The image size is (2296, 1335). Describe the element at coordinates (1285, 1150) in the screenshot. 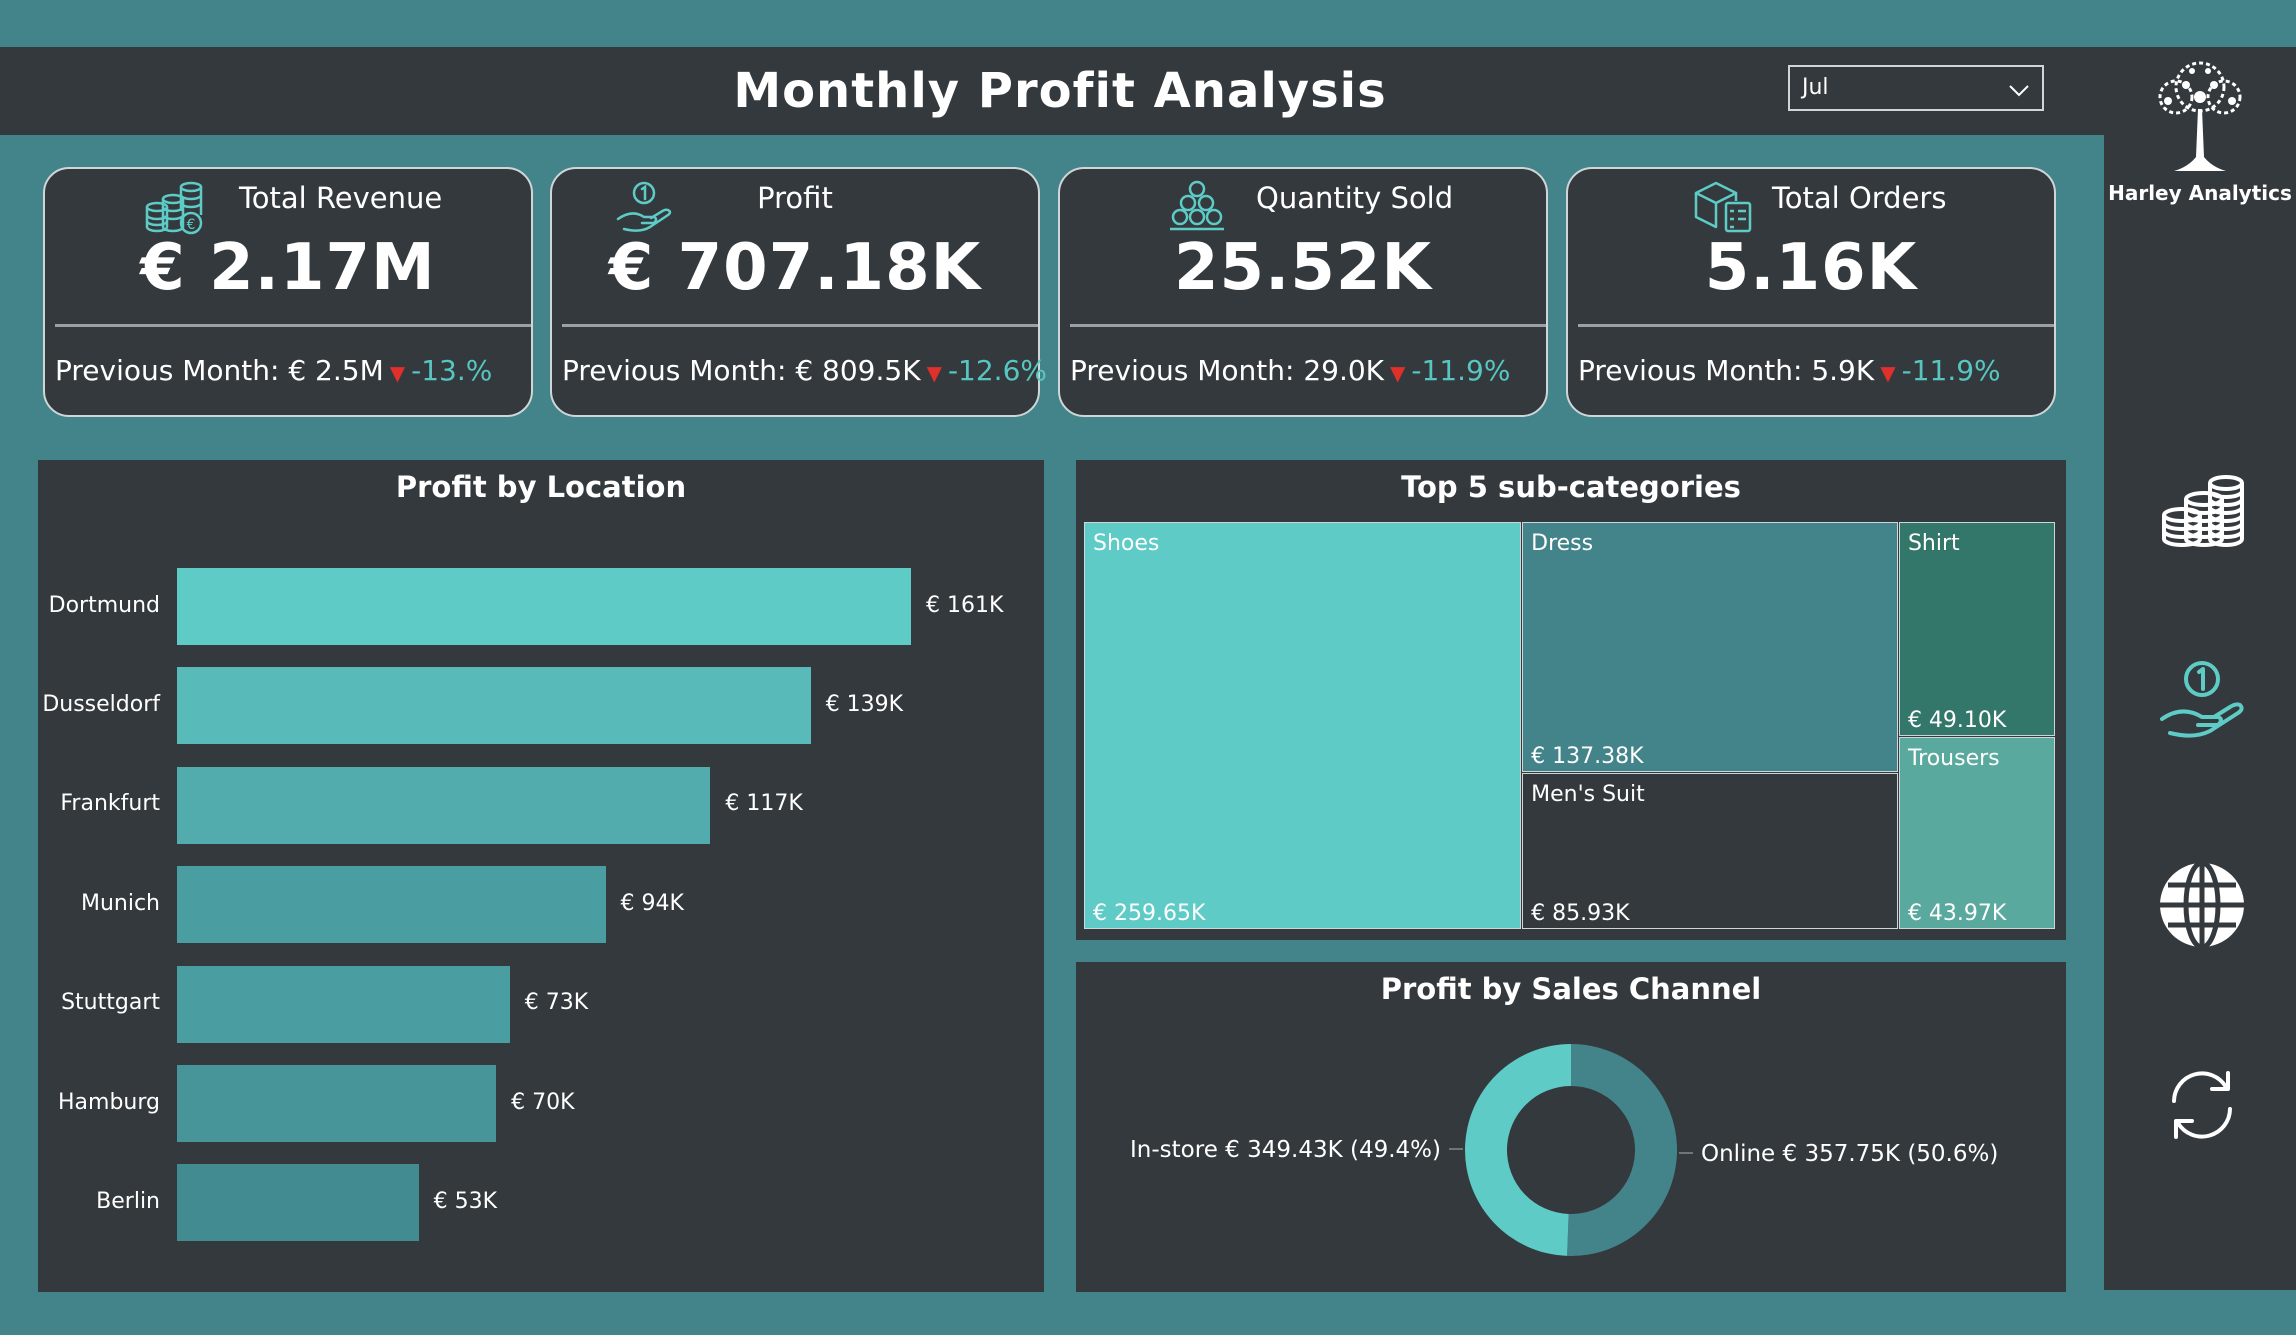

I see `donut-label-instore: In-store € 349.43K (49.4%)` at that location.